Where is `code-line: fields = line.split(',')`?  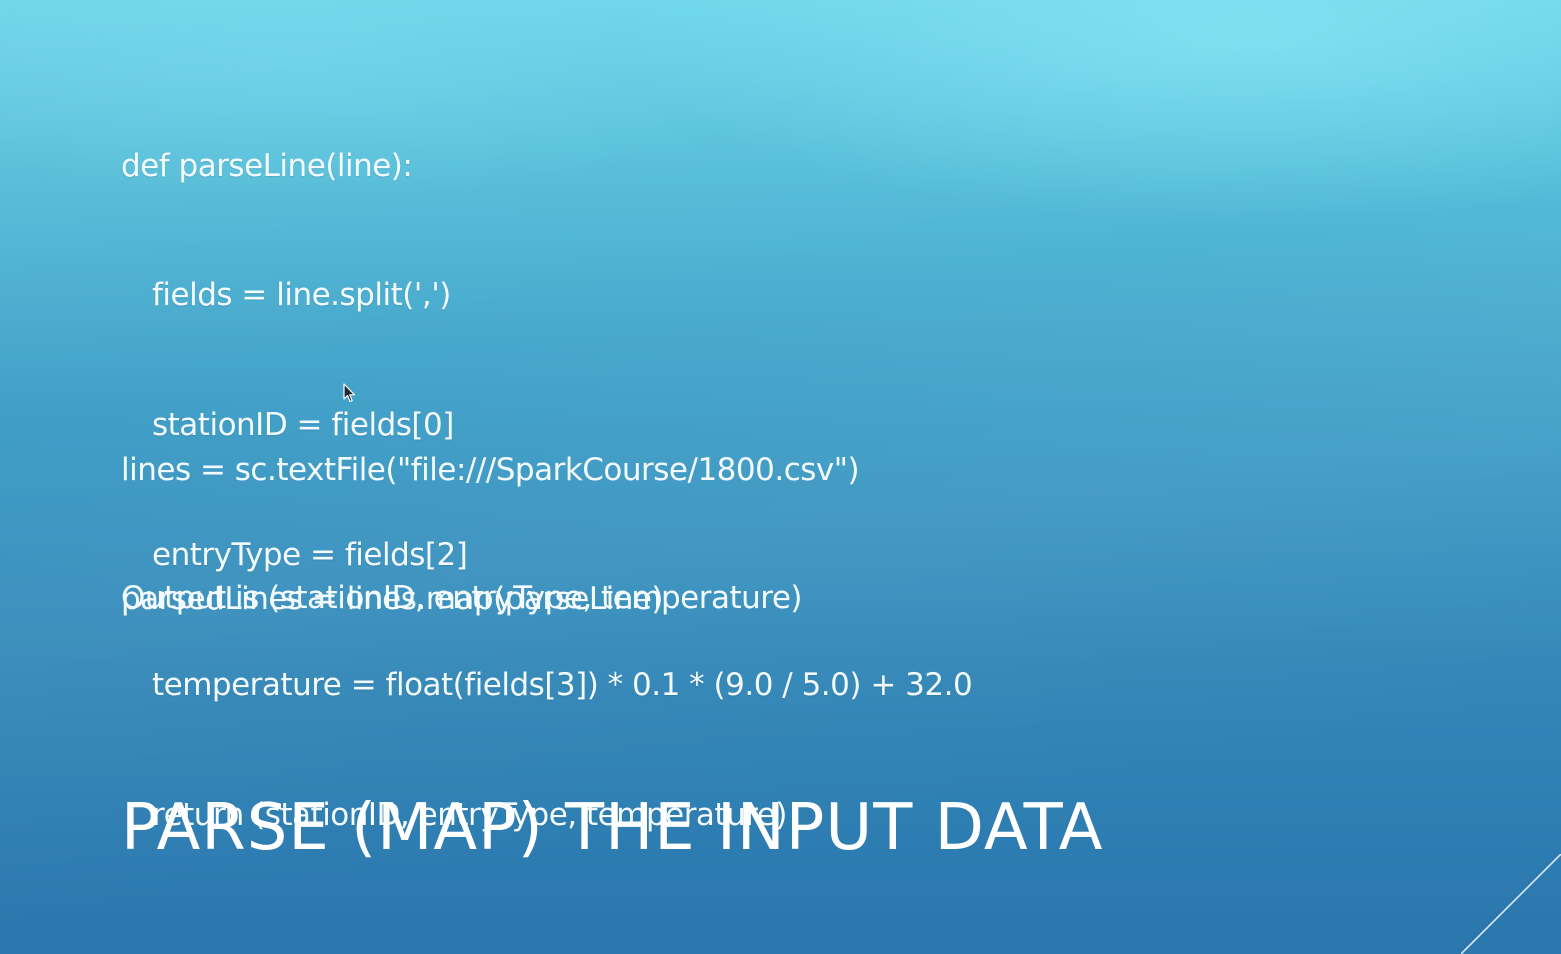
code-line: fields = line.split(',') is located at coordinates (301, 295).